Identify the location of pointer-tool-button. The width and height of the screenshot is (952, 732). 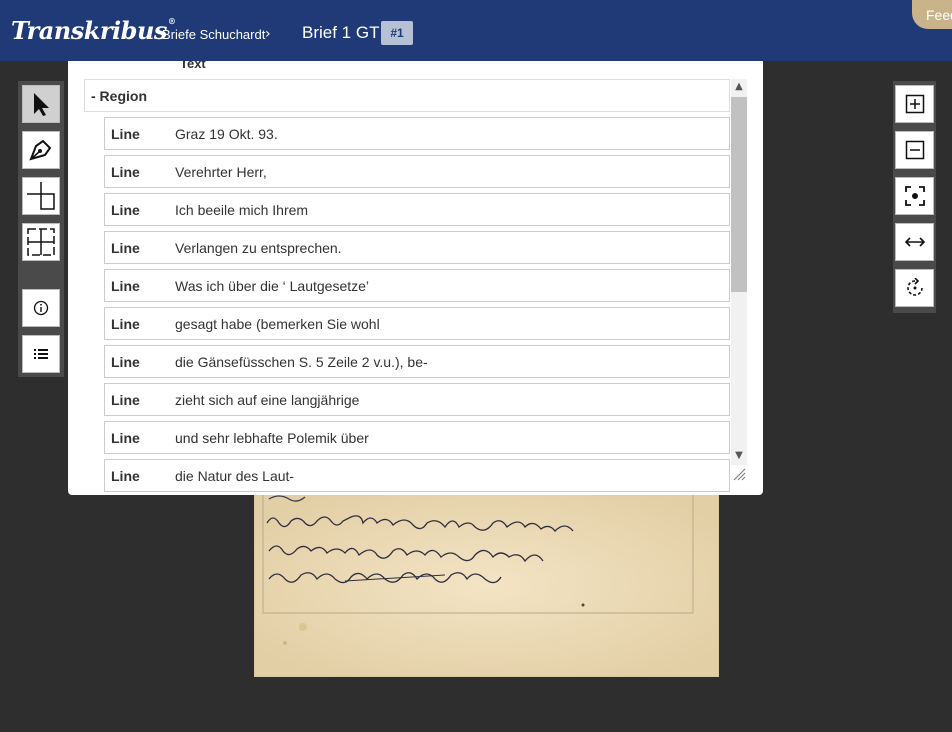
(41, 104).